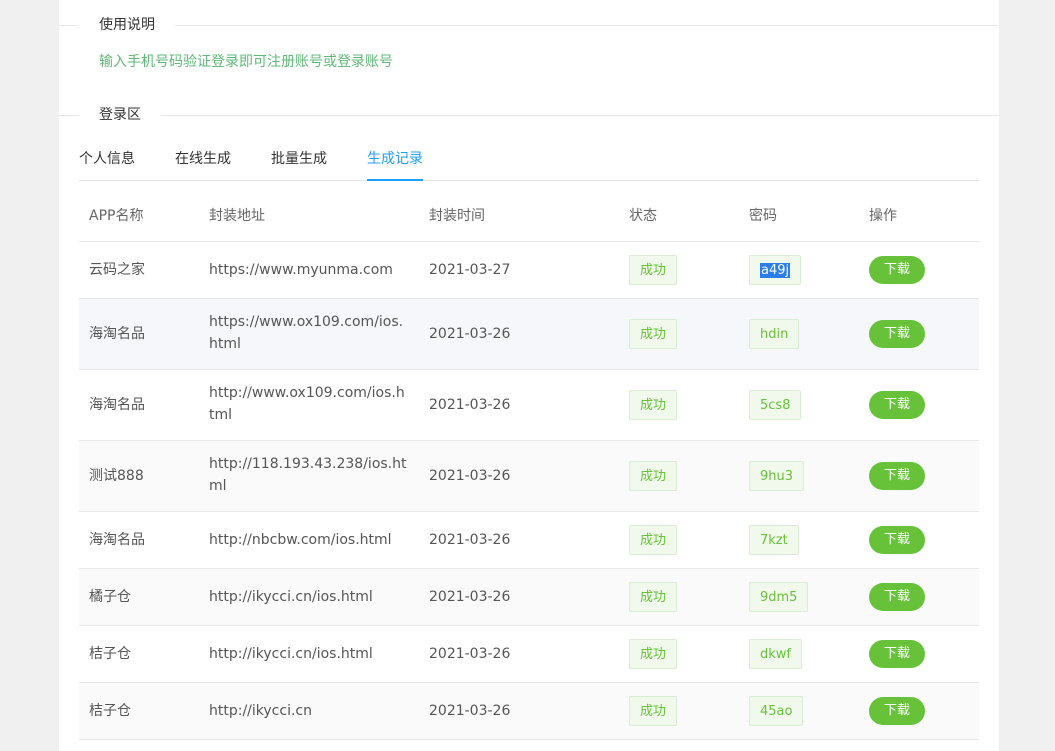 This screenshot has height=751, width=1055. I want to click on url-cell: http://118.193.43.238/ios.html, so click(308, 475).